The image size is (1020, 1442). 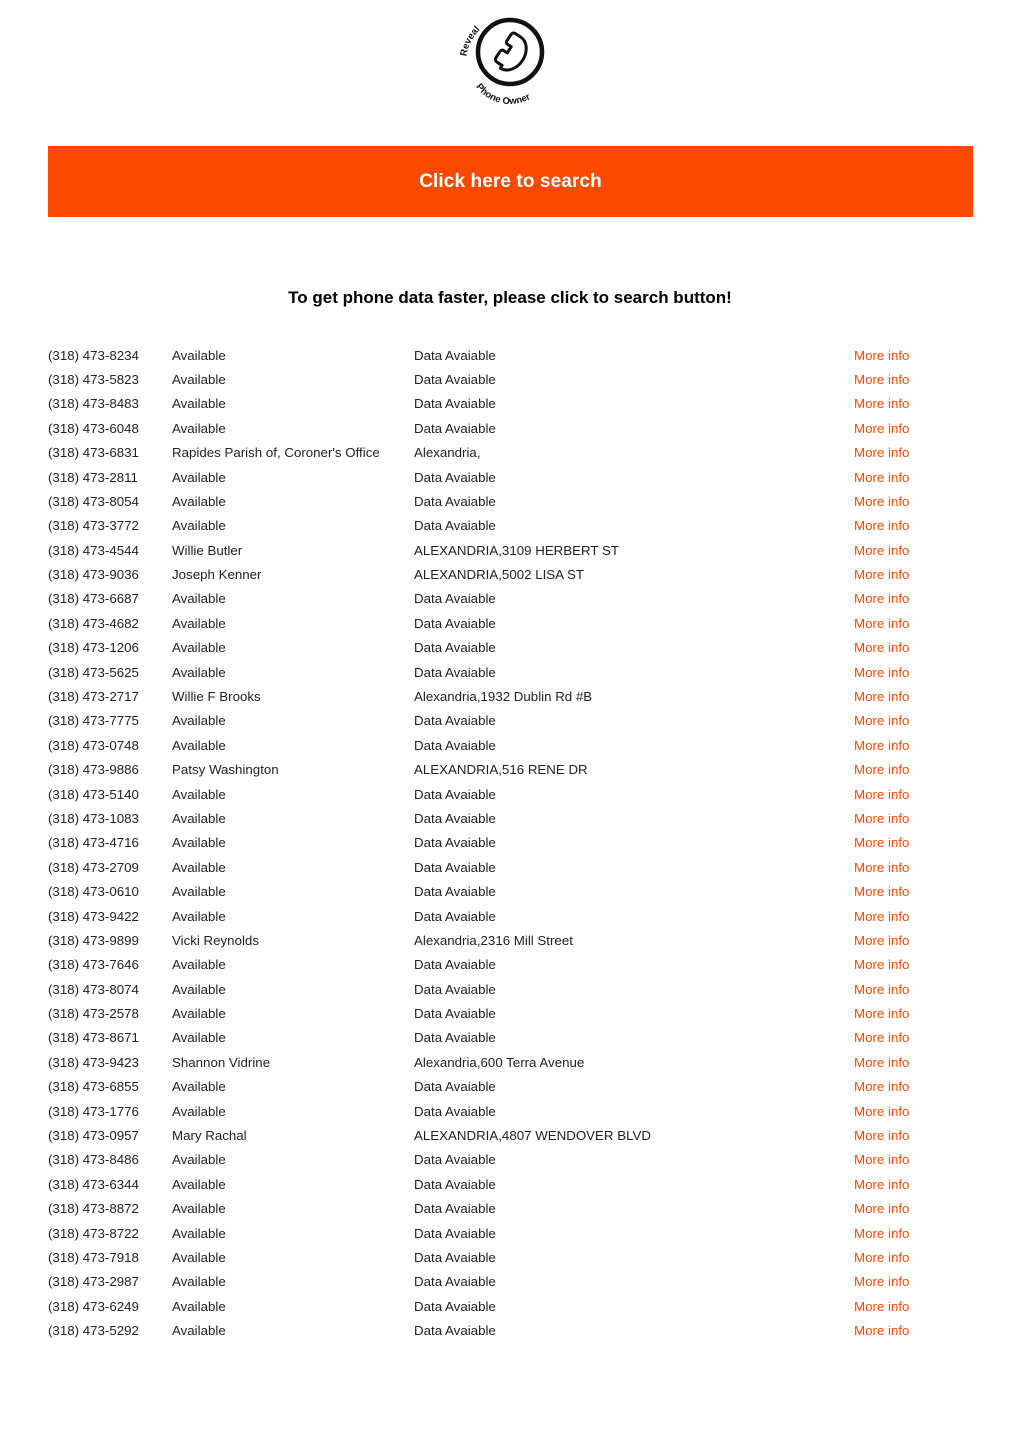 I want to click on phone-number-cell: (318) 473-6687, so click(x=93, y=599).